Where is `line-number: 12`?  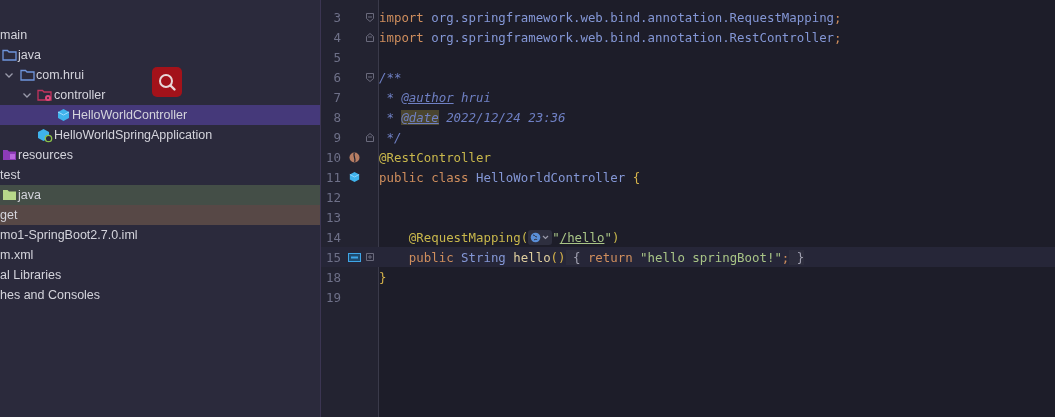
line-number: 12 is located at coordinates (332, 197).